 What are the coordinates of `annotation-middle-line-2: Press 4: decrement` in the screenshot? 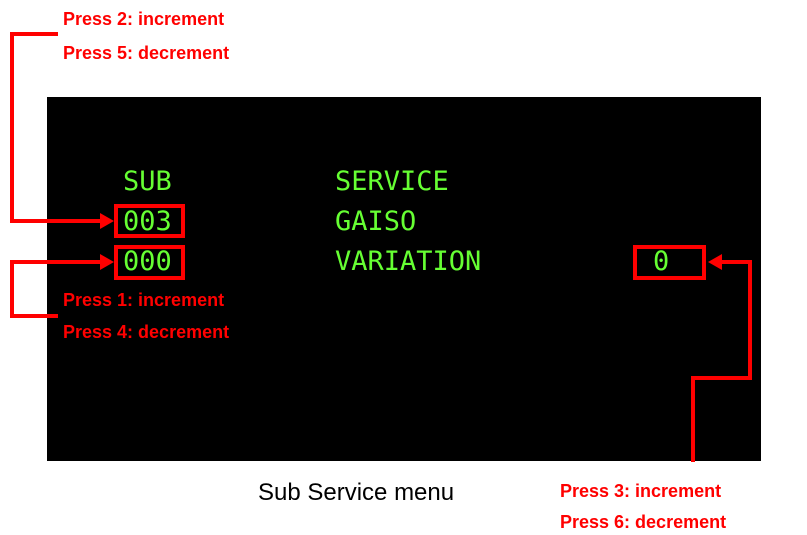 It's located at (146, 332).